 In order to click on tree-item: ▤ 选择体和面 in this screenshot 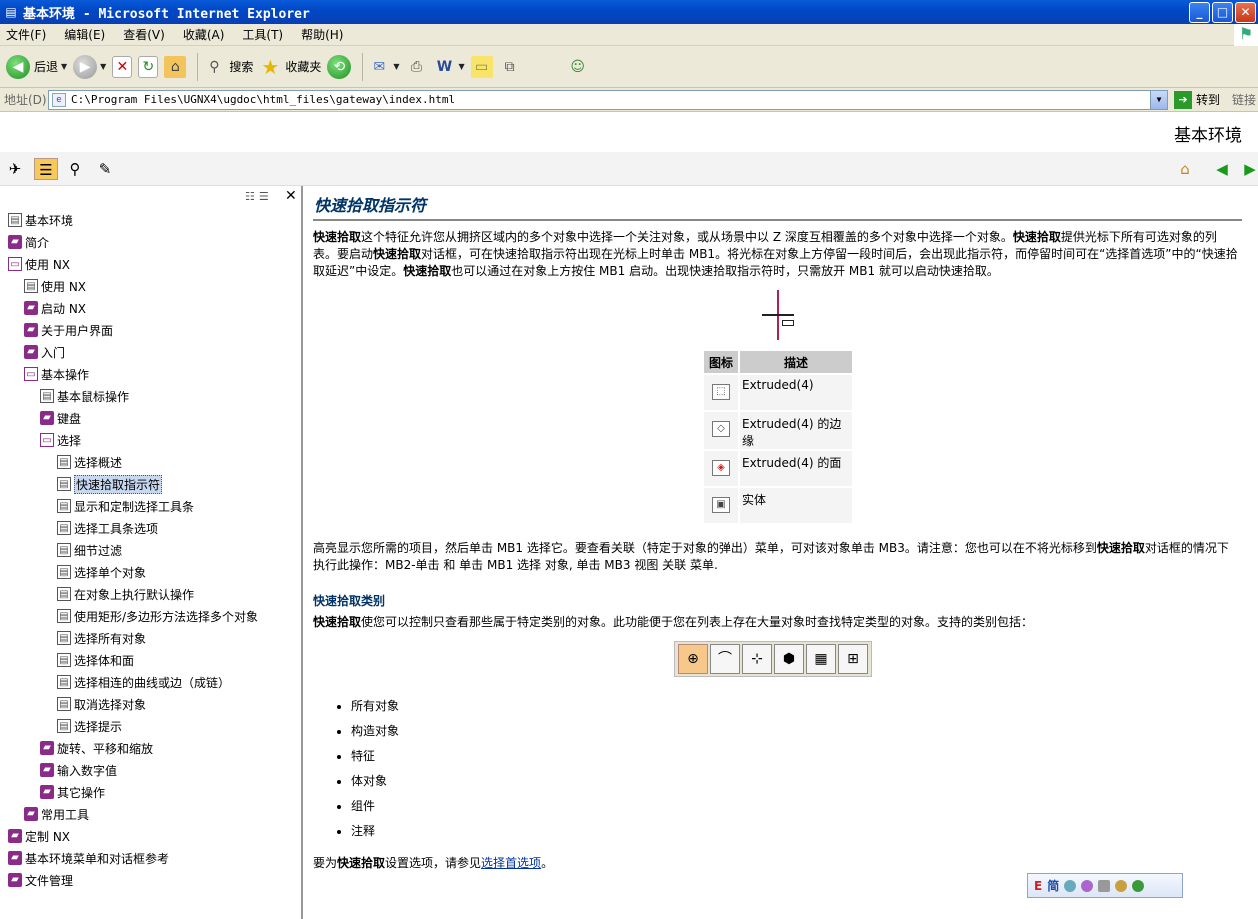, I will do `click(95, 660)`.